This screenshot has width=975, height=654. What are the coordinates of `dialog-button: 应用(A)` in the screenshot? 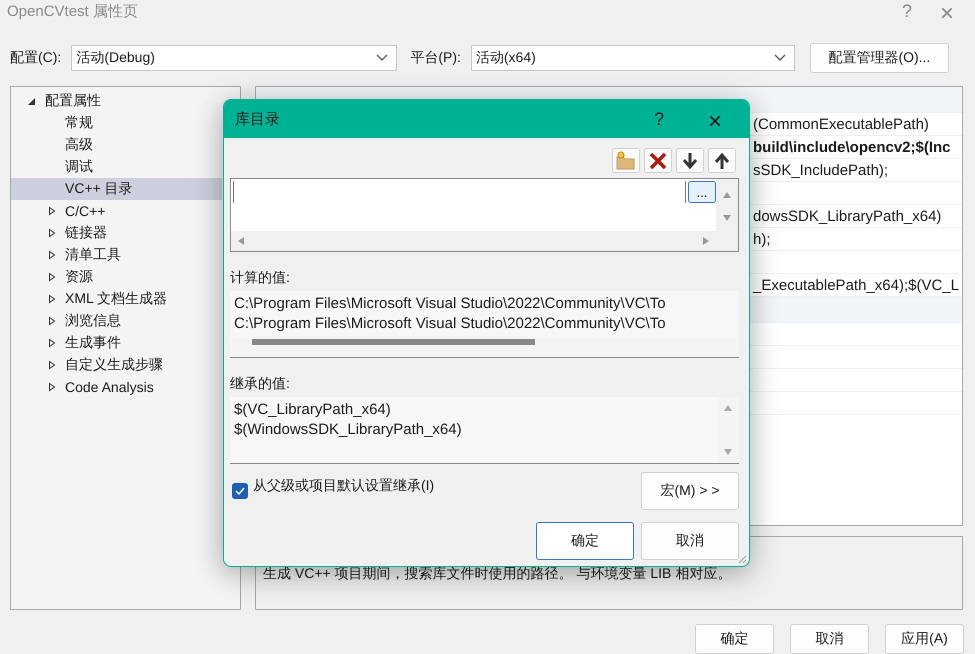 It's located at (924, 639).